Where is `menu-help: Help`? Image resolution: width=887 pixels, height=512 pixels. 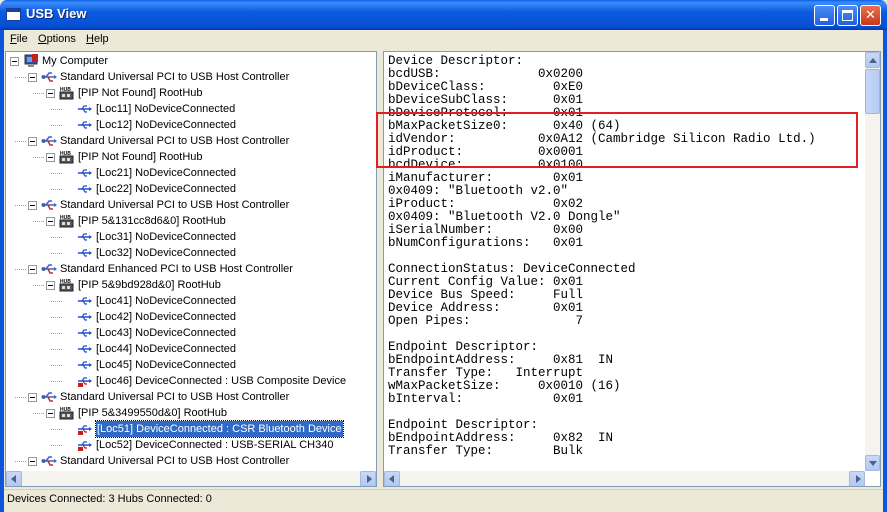 menu-help: Help is located at coordinates (97, 39).